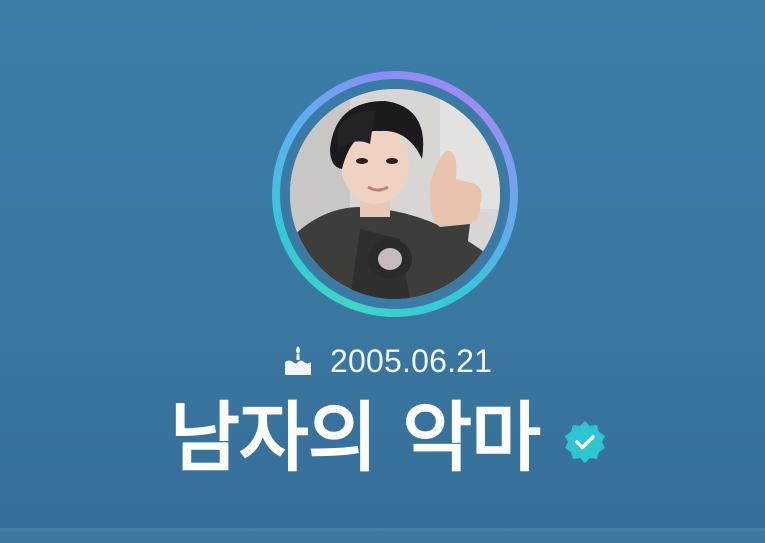 The width and height of the screenshot is (765, 543). I want to click on avatar-story-ring, so click(395, 194).